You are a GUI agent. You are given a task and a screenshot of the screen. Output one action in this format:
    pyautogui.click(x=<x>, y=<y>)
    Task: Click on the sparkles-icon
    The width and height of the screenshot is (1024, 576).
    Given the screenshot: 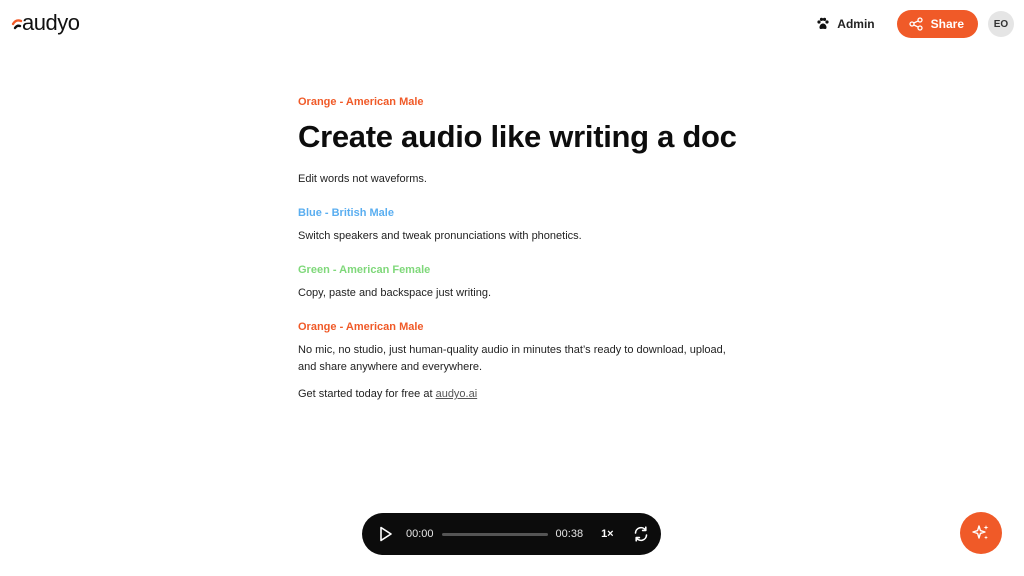 What is the action you would take?
    pyautogui.click(x=980, y=532)
    